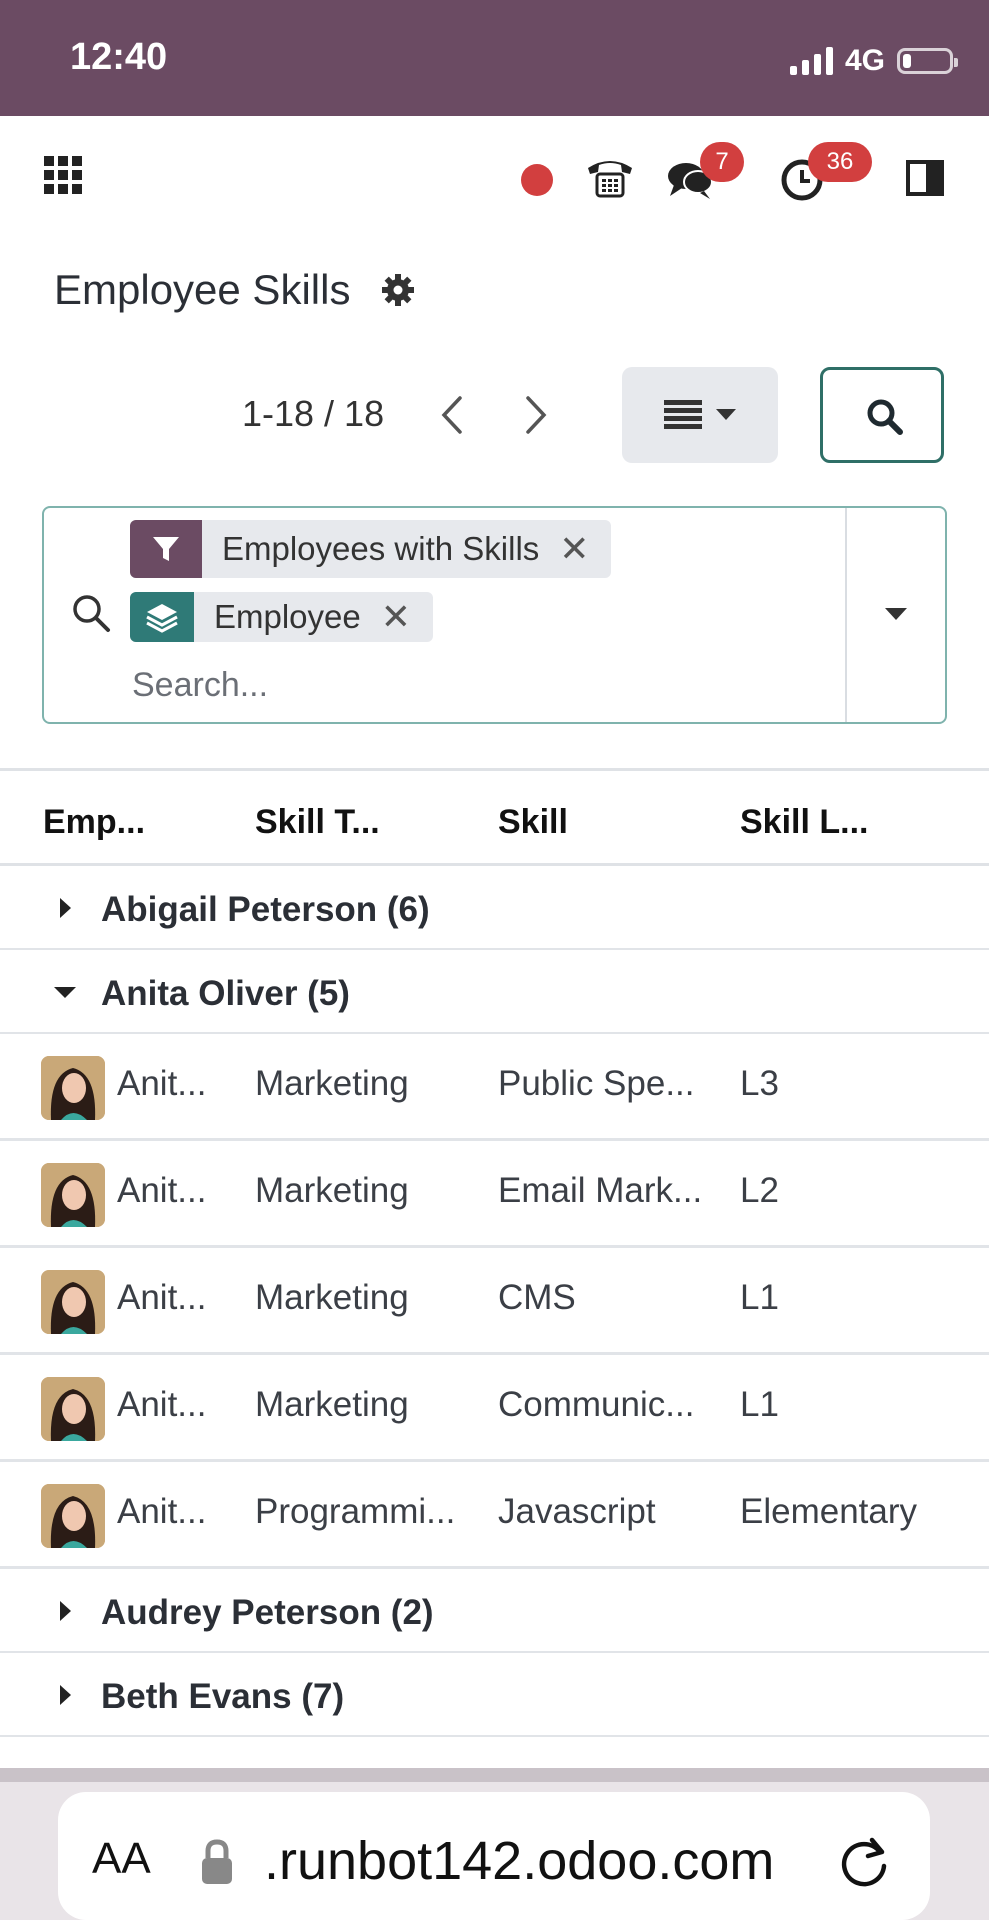 Image resolution: width=989 pixels, height=1920 pixels. I want to click on phone-icon, so click(610, 176).